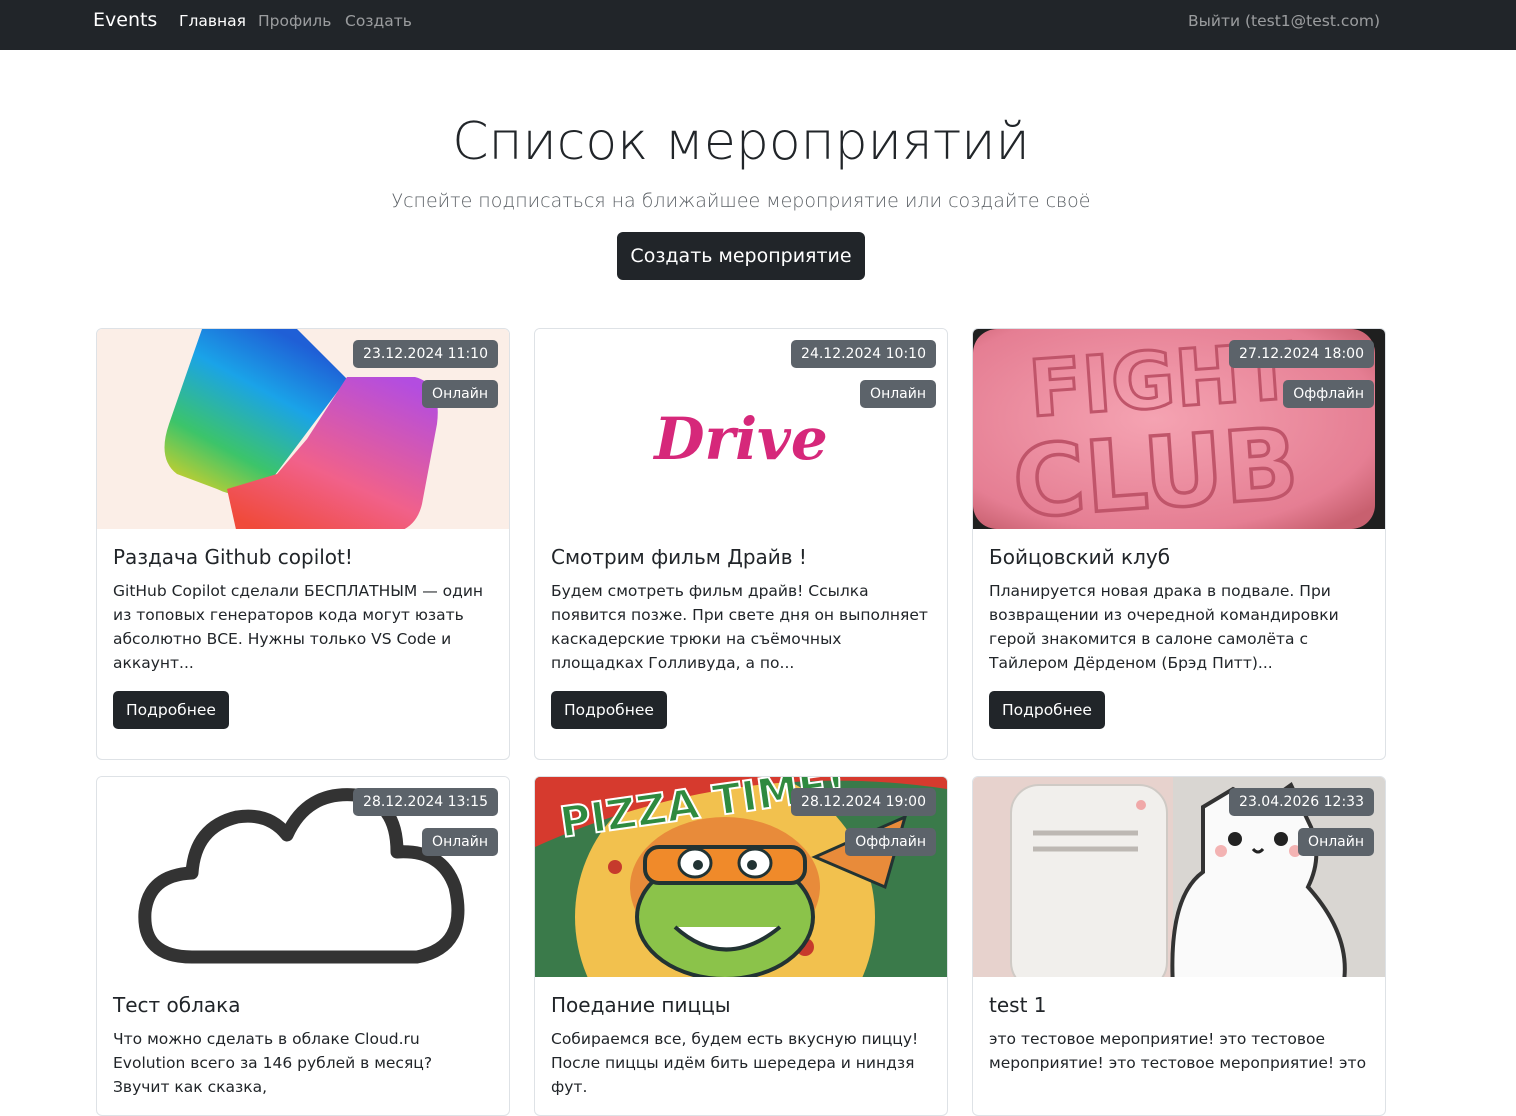 Image resolution: width=1516 pixels, height=1116 pixels. What do you see at coordinates (1301, 802) in the screenshot?
I see `event-date-badge: 23.04.2026 12:33` at bounding box center [1301, 802].